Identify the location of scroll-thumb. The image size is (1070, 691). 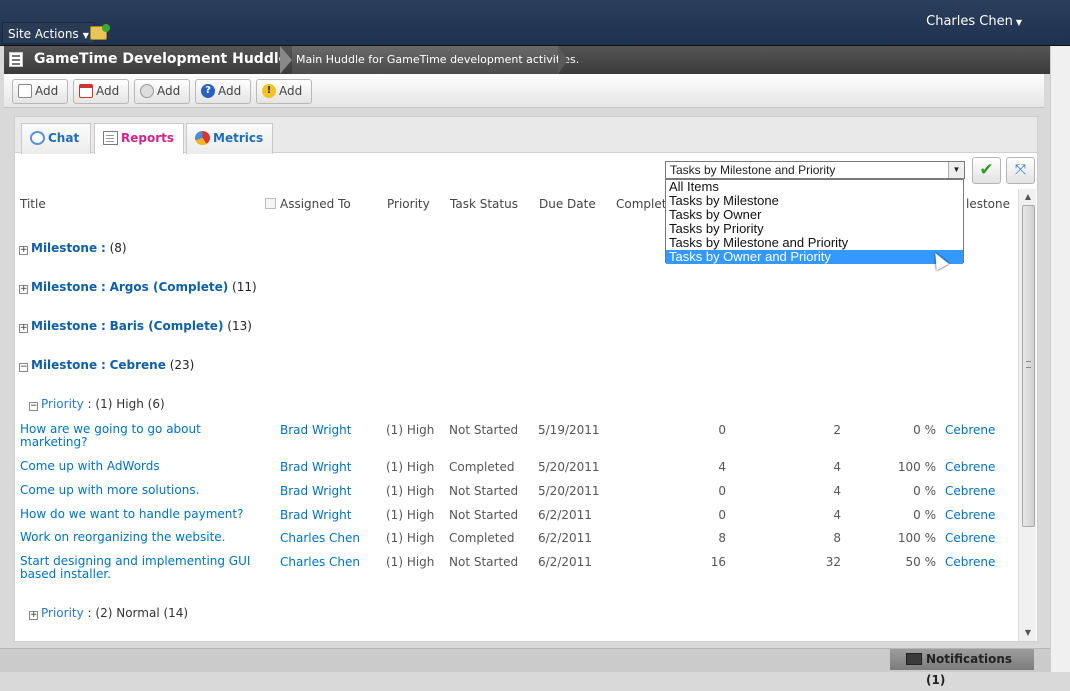
(1028, 366).